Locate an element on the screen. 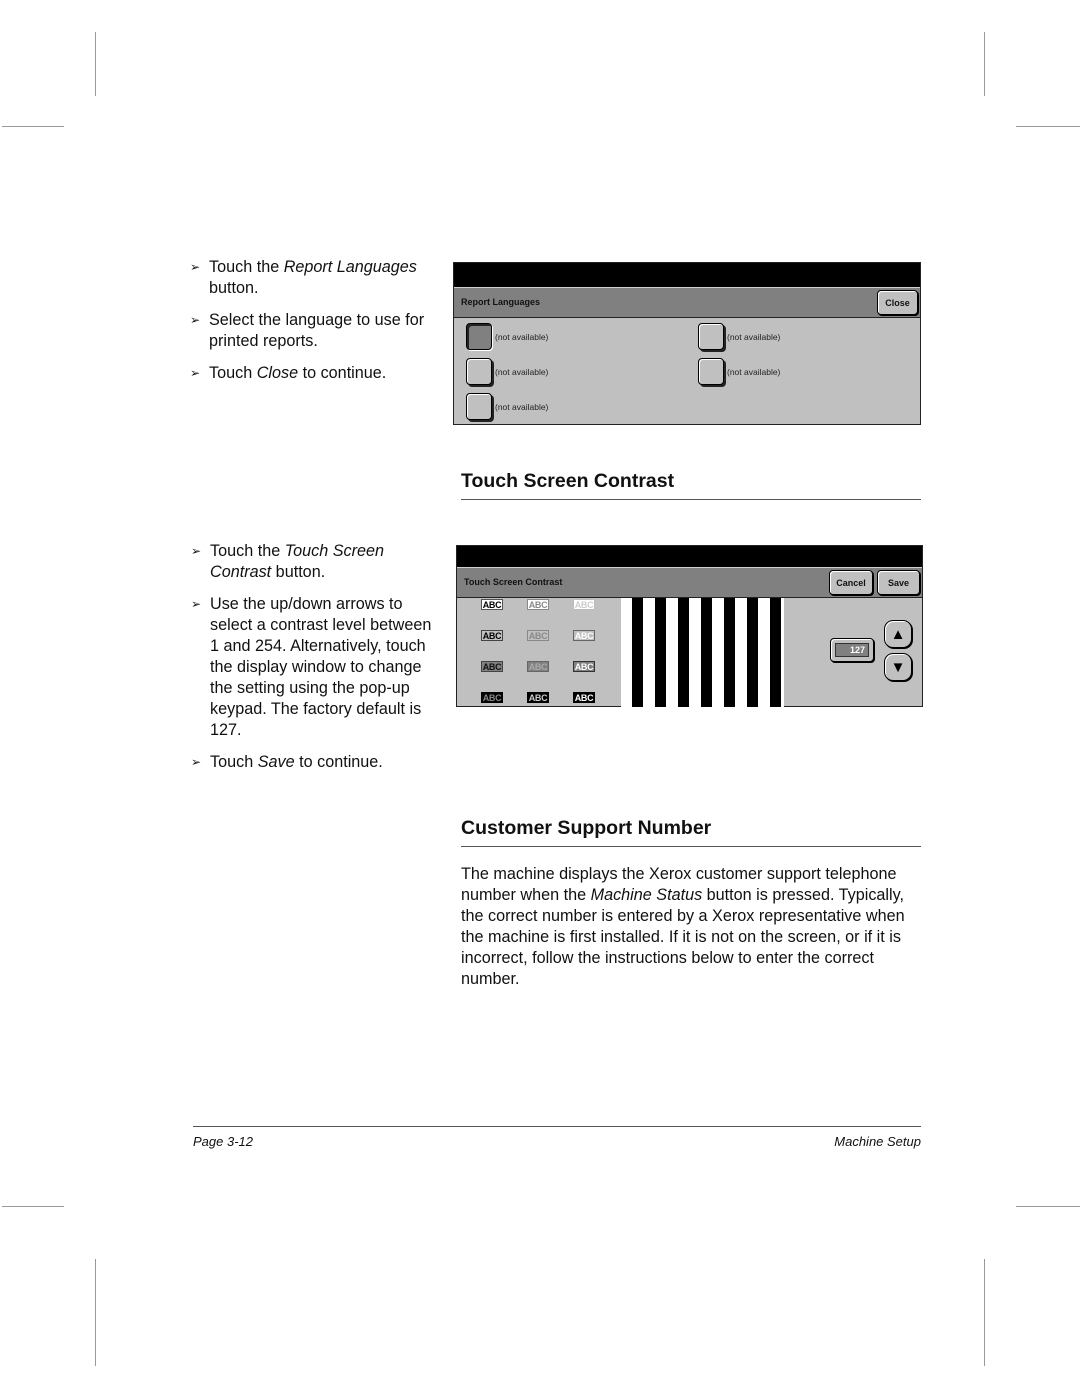 The height and width of the screenshot is (1397, 1080). up-arrow-icon: ▲ is located at coordinates (898, 634).